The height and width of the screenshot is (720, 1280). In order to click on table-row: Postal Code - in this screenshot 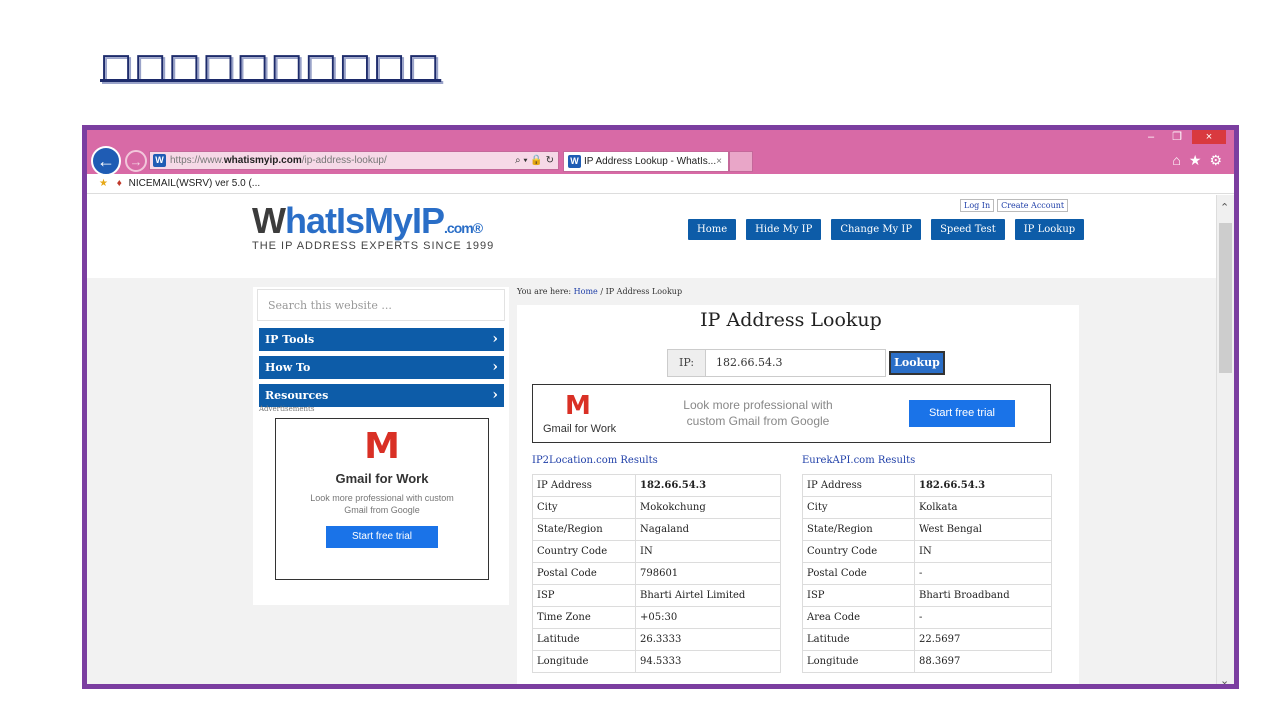, I will do `click(927, 573)`.